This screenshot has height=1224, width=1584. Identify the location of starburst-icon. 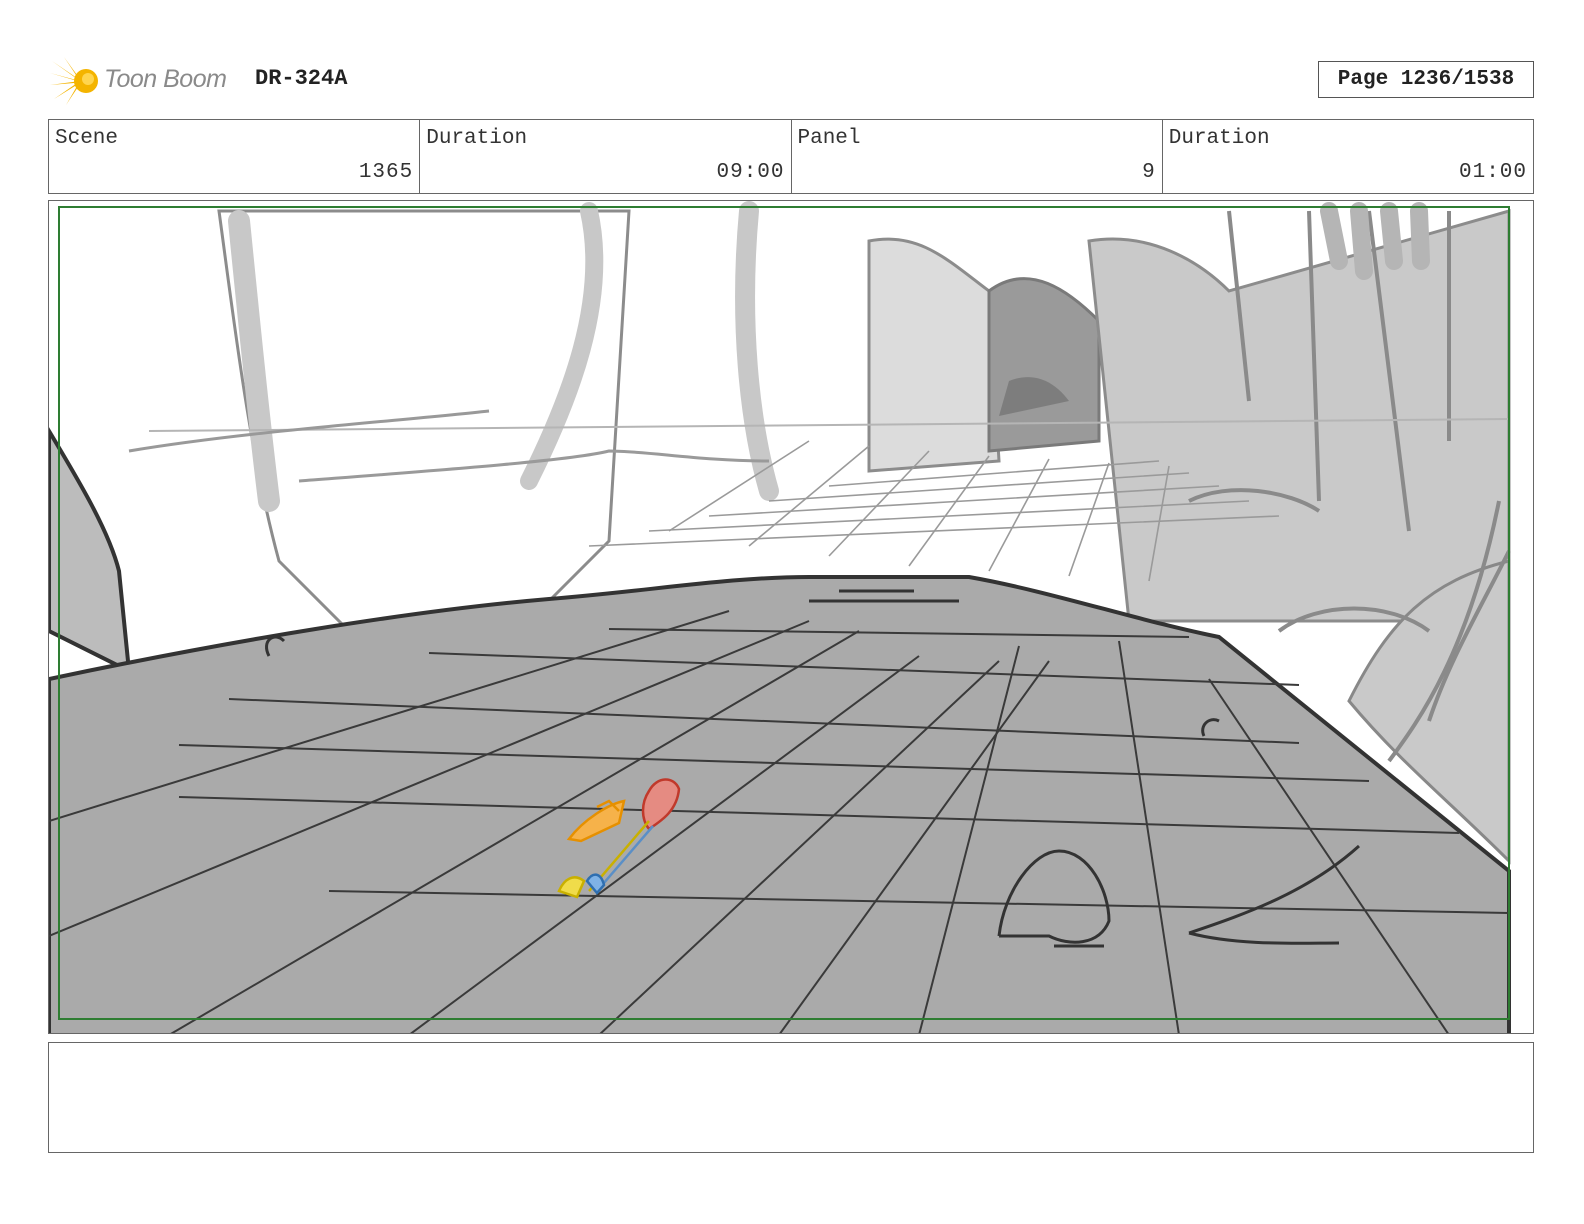
(74, 81).